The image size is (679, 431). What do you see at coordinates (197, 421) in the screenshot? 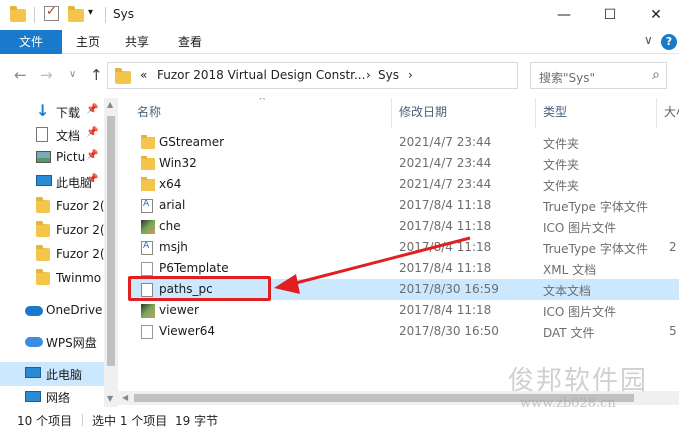
I see `status-size: 19 字节` at bounding box center [197, 421].